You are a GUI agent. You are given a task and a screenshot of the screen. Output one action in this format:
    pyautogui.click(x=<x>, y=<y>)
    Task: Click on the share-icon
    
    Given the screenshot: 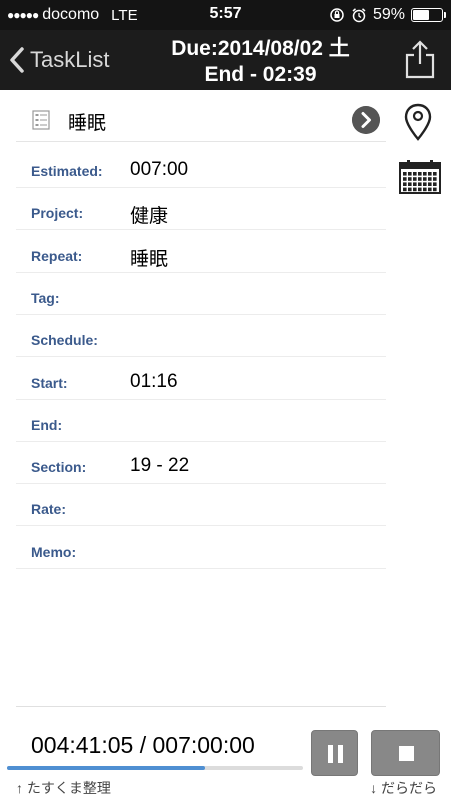 What is the action you would take?
    pyautogui.click(x=420, y=59)
    